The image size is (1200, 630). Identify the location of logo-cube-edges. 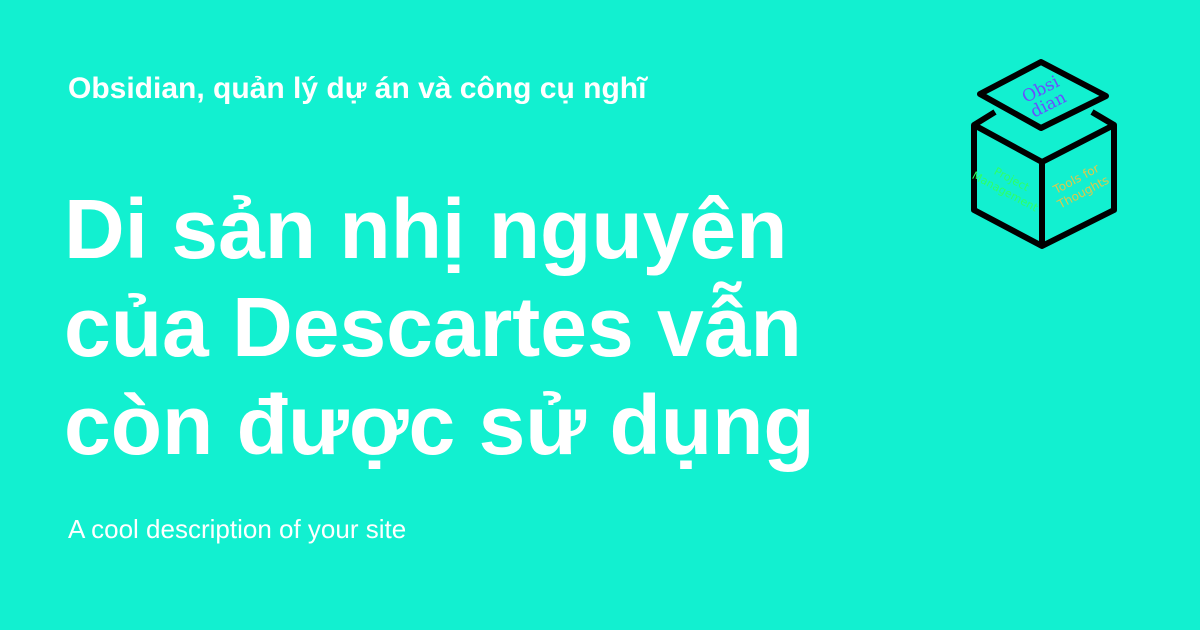
(1044, 143).